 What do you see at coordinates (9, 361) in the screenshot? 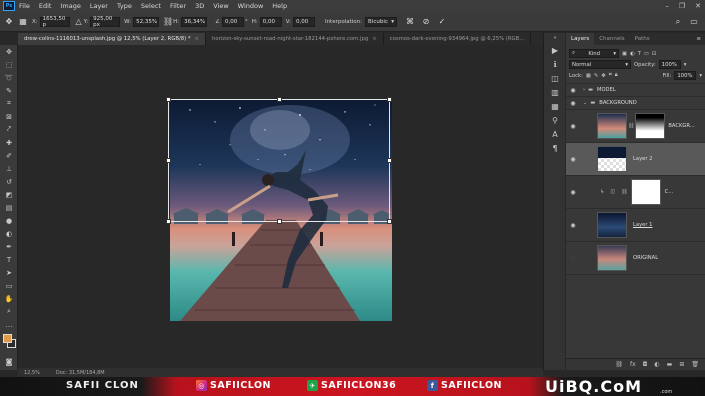
I see `quick-mask-icon: ◙` at bounding box center [9, 361].